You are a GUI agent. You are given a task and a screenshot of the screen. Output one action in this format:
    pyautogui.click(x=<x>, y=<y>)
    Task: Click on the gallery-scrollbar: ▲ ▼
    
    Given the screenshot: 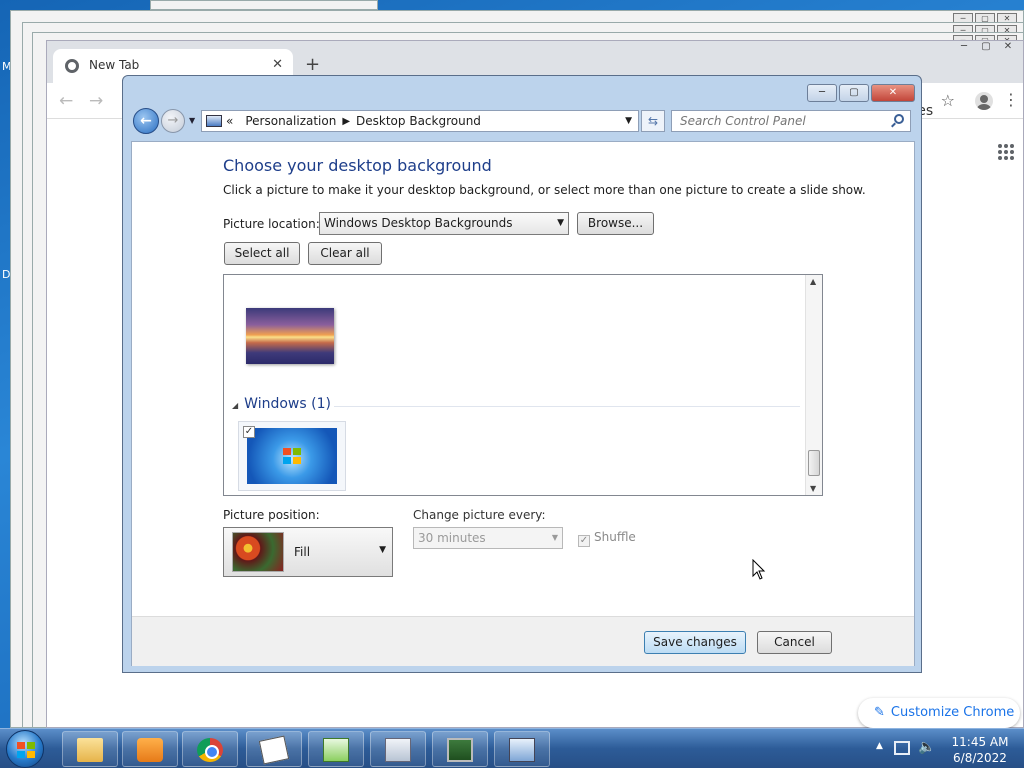 What is the action you would take?
    pyautogui.click(x=813, y=385)
    